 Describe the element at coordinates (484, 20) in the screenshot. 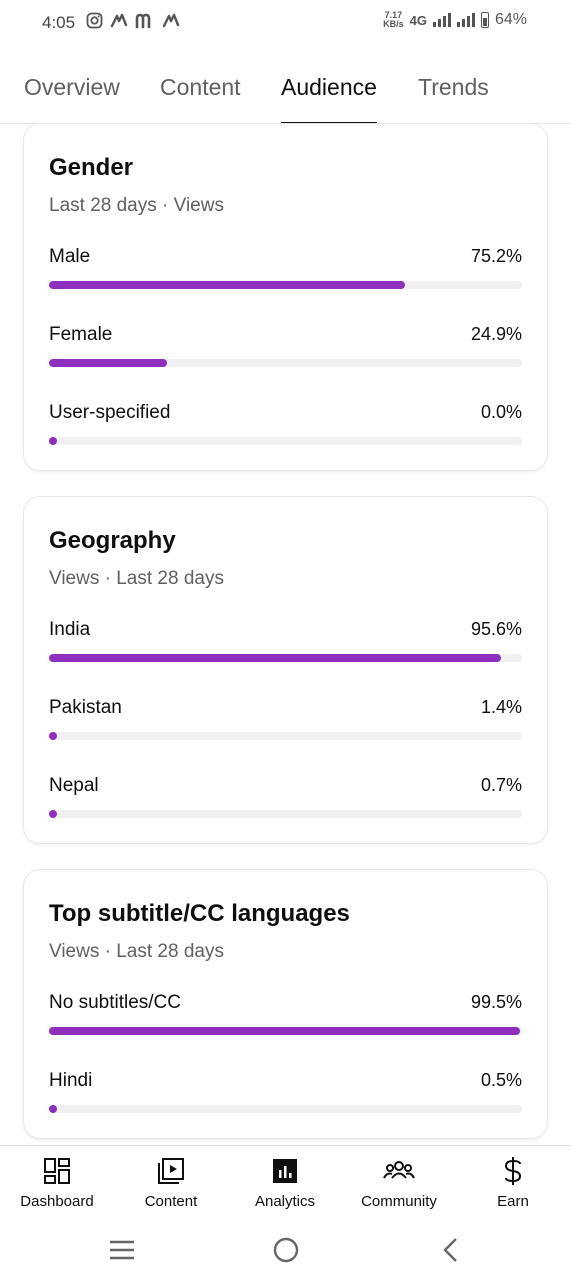

I see `battery-icon` at that location.